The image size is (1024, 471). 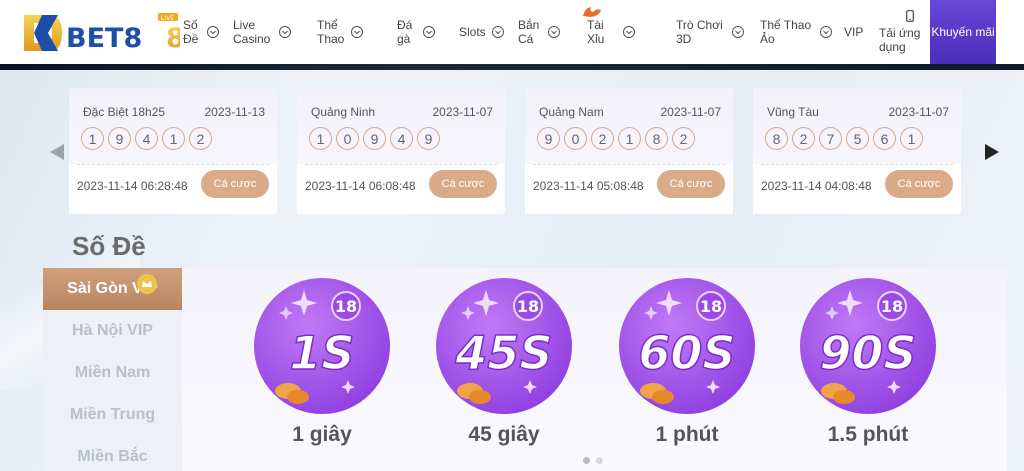 I want to click on nav-item: Đá gà, so click(x=428, y=32).